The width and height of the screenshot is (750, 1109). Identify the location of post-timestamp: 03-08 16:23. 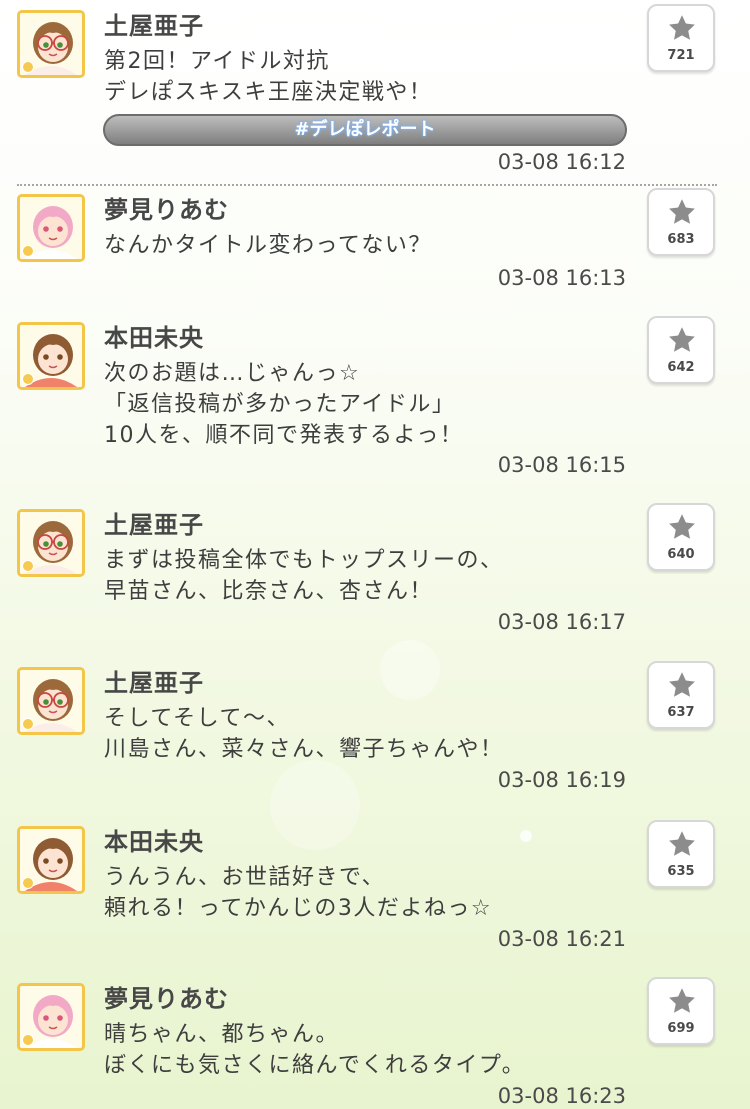
(561, 1096).